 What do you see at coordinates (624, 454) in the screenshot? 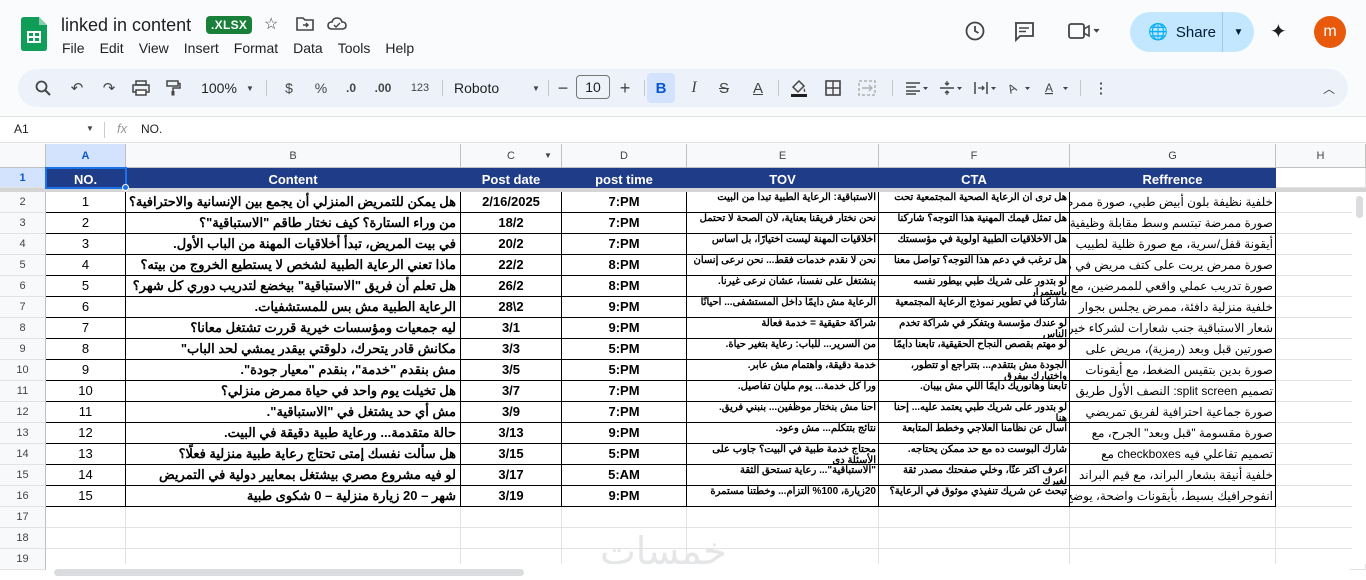
I see `post-time-cell: 5:PM` at bounding box center [624, 454].